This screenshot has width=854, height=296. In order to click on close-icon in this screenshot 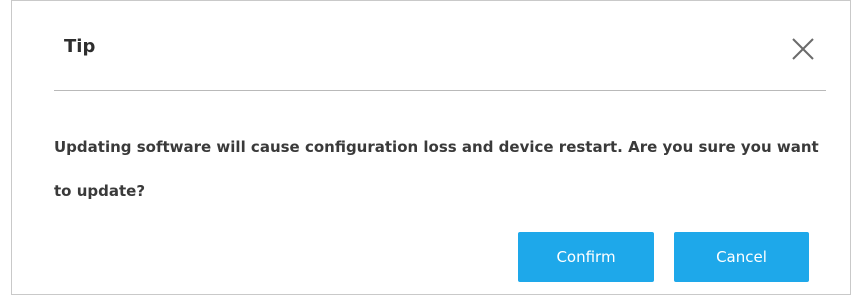, I will do `click(803, 49)`.